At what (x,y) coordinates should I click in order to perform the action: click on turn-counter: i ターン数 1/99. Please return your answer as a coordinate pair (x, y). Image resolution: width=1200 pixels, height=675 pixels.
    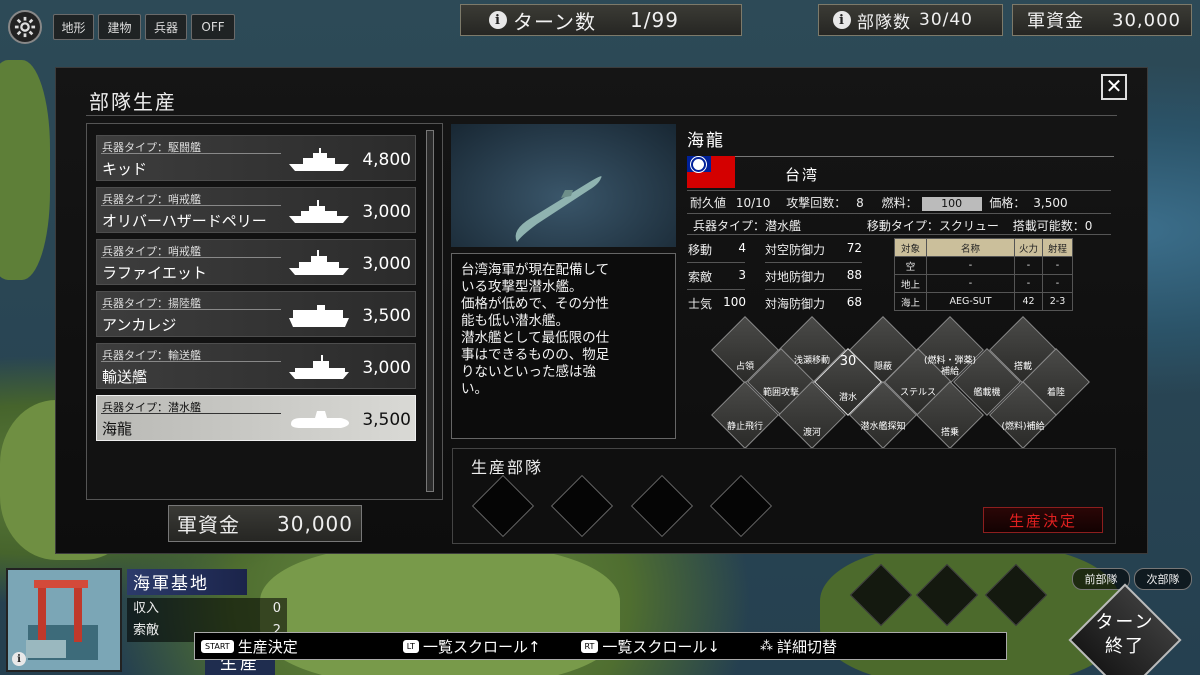
    Looking at the image, I should click on (601, 20).